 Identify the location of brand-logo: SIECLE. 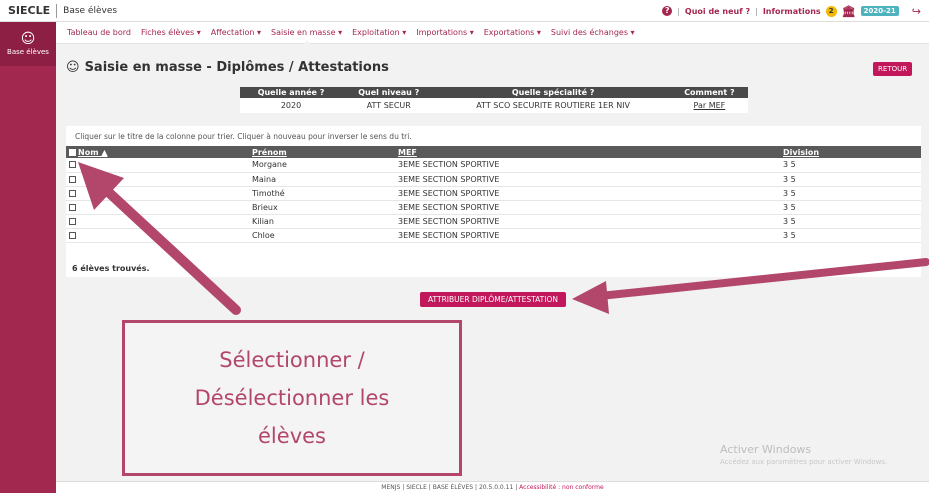
(29, 10).